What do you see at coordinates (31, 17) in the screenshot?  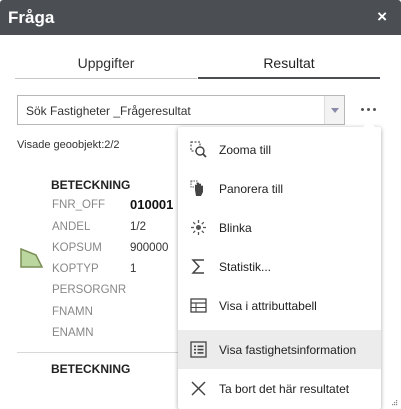 I see `panel-title: Fråga` at bounding box center [31, 17].